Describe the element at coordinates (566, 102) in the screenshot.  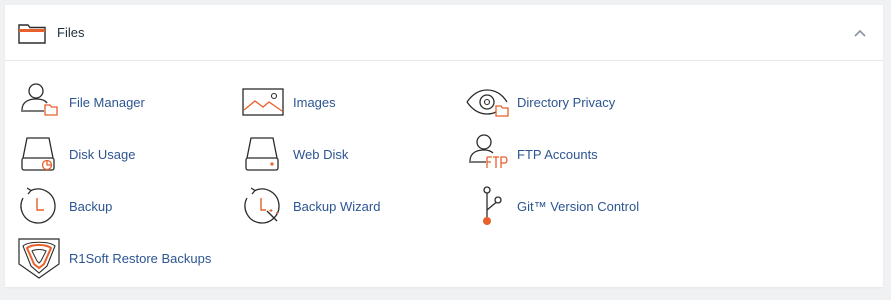
I see `directory-privacy-label: Directory Privacy` at that location.